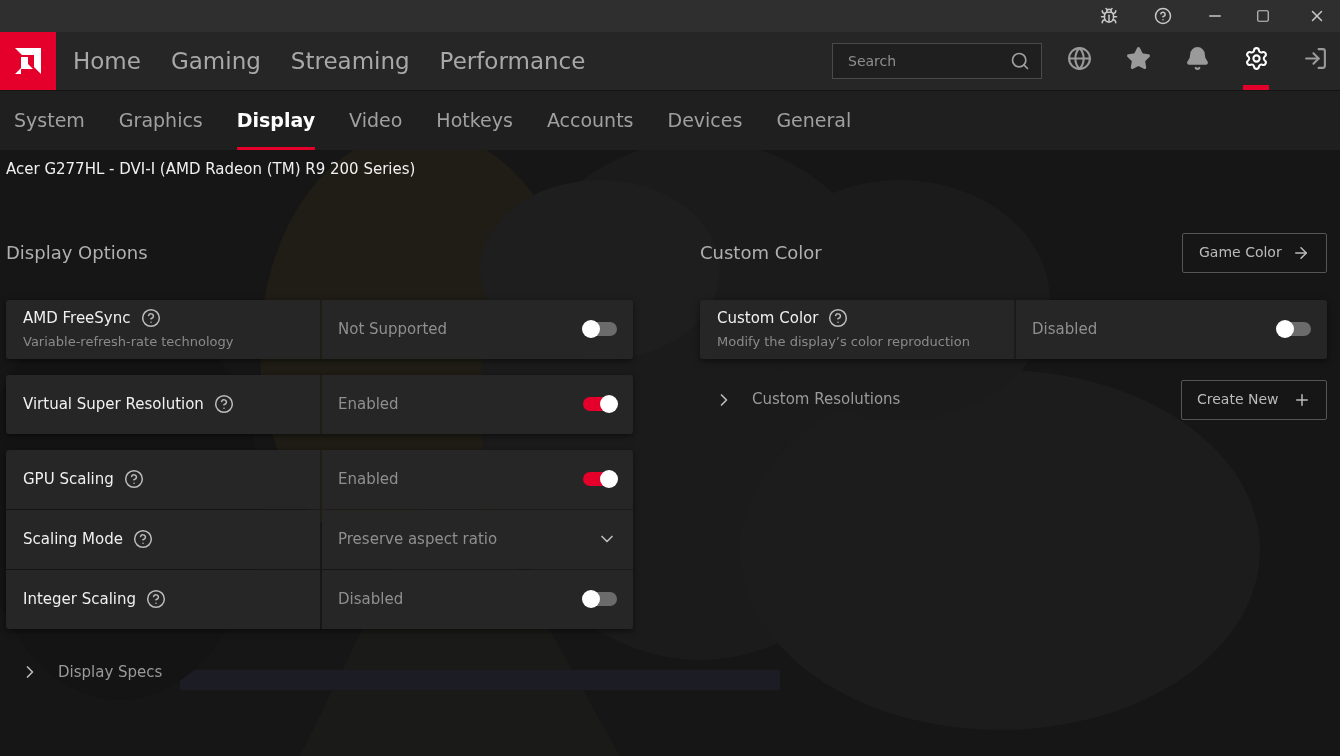  I want to click on setting-label: Custom Color, so click(768, 318).